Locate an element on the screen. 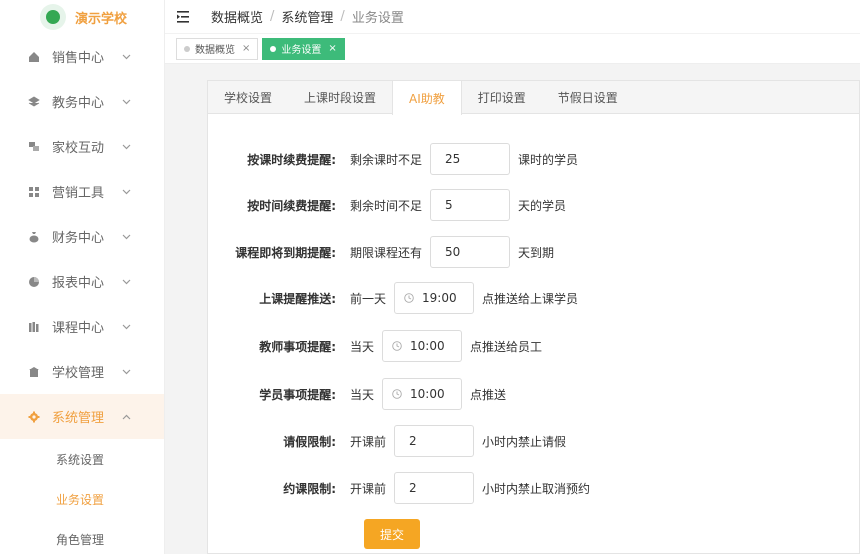 This screenshot has height=554, width=860. leave-hours-input: 2 is located at coordinates (434, 441).